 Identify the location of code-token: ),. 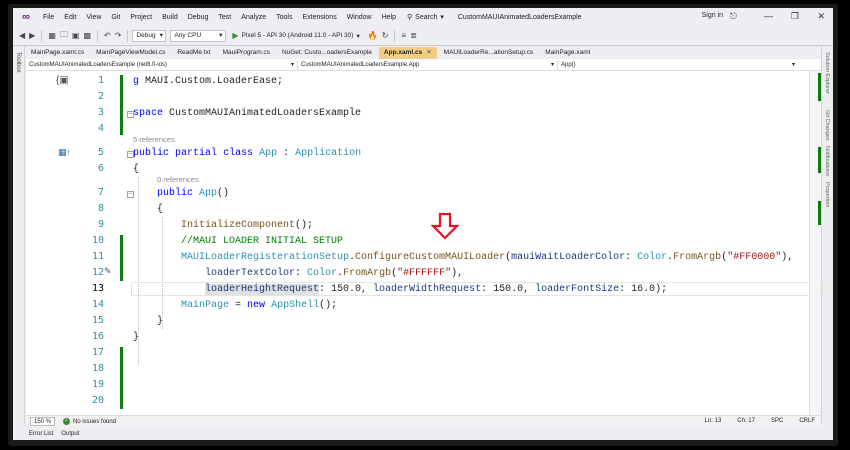
(787, 257).